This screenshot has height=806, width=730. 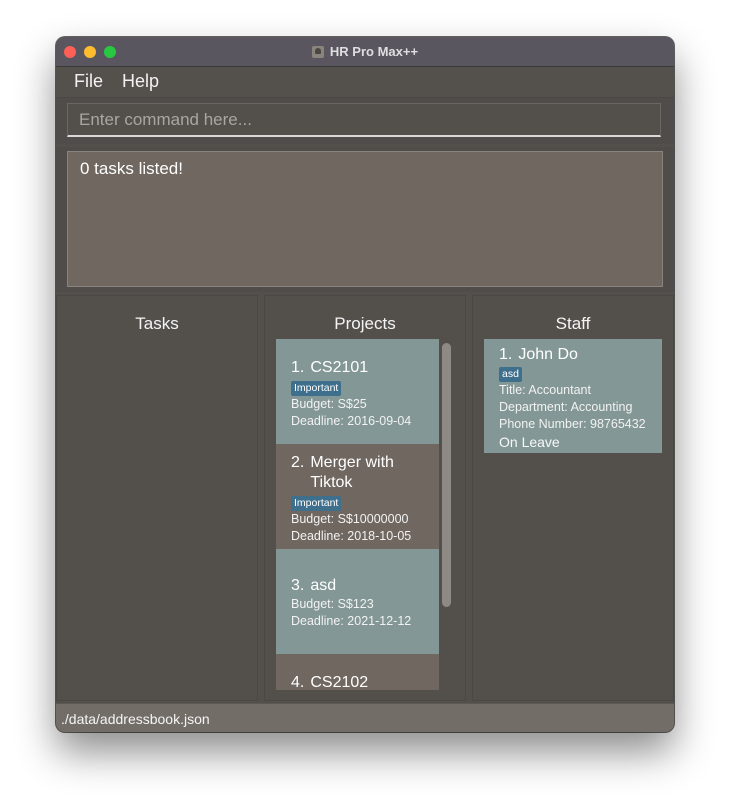 I want to click on title-bar: HR Pro Max++, so click(x=365, y=52).